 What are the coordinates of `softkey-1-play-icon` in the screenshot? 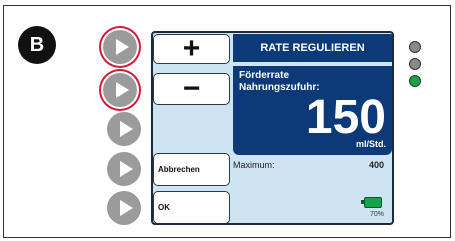 It's located at (120, 47).